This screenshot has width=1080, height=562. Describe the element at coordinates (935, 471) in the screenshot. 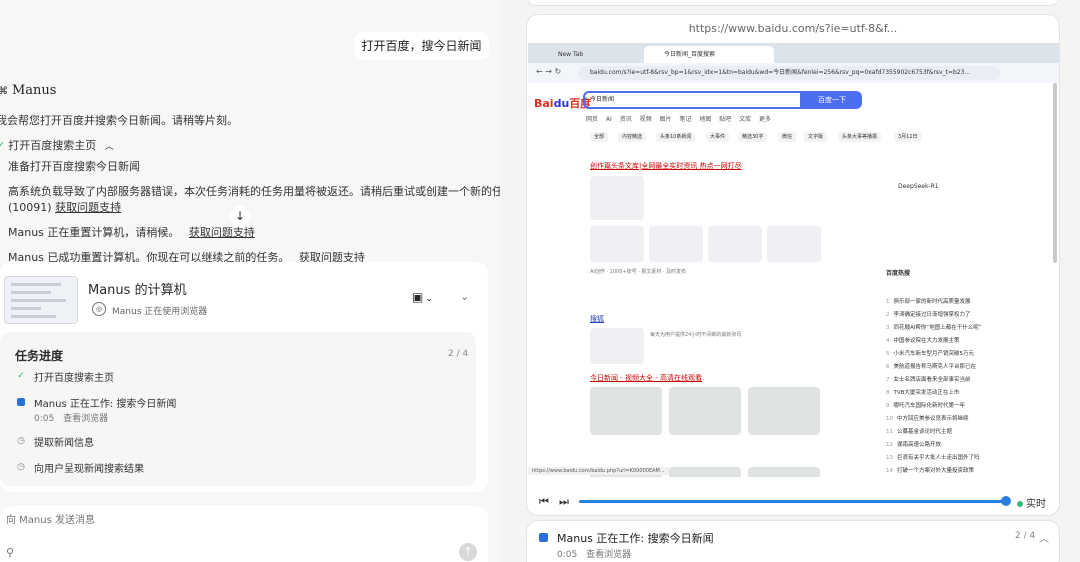

I see `hot-item: 打破一个方案对外大量投资政策` at that location.